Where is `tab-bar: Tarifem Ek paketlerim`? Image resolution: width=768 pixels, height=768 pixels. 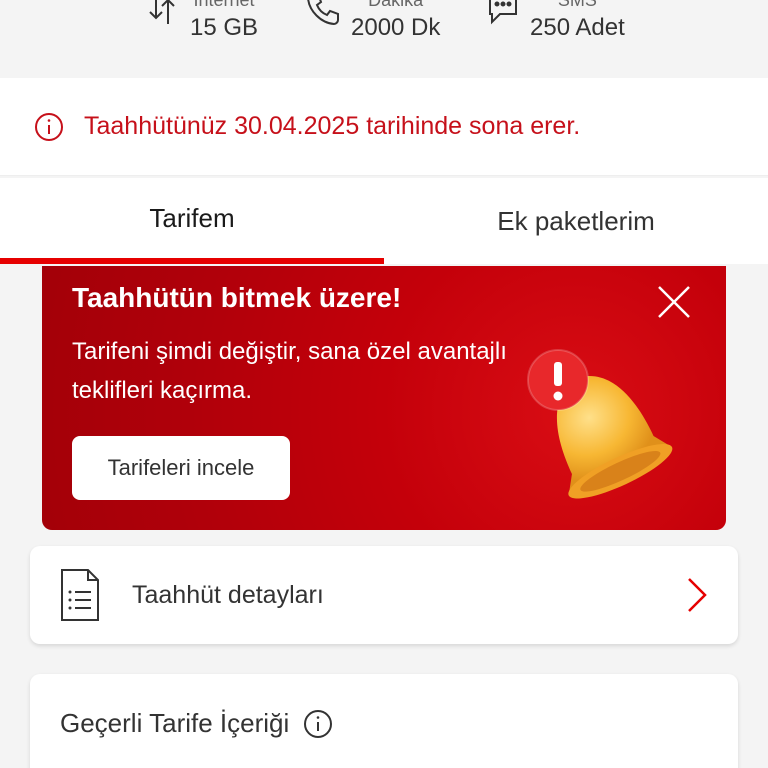
tab-bar: Tarifem Ek paketlerim is located at coordinates (384, 221).